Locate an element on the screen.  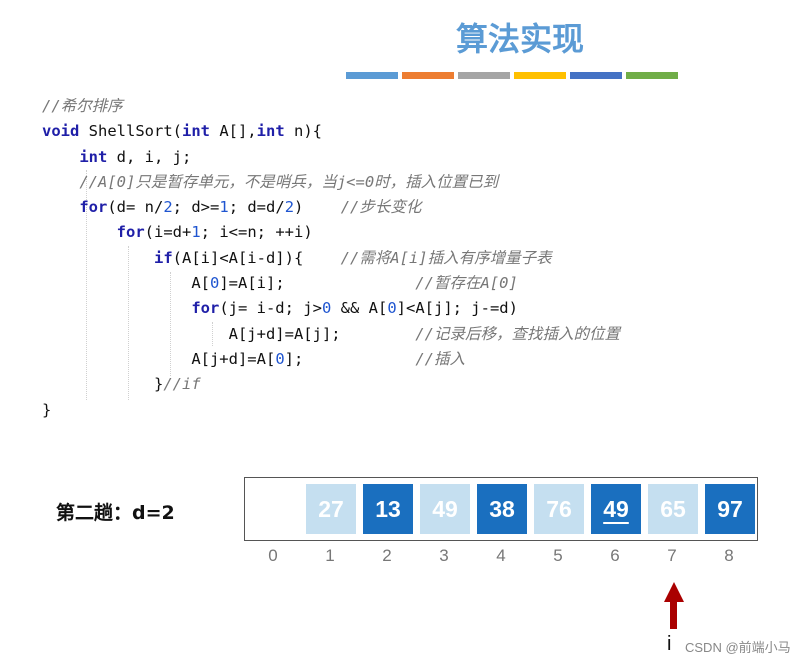
code-comment: //A[0]只是暂存单元，不是哨兵，当j<=0时，插入位置已到 is located at coordinates (289, 181).